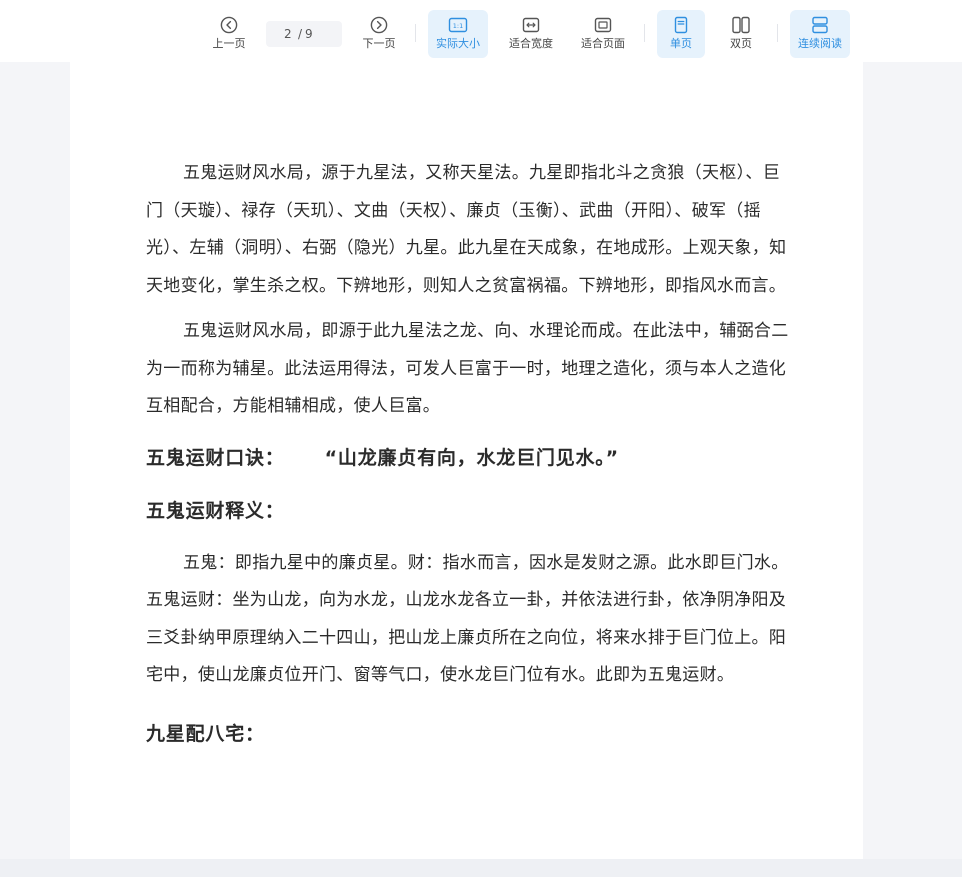 The image size is (962, 877). I want to click on reader-toolbar: 上一页 / 9 下一页 1:1 实际大小 适合宽度 适合页面, so click(481, 31).